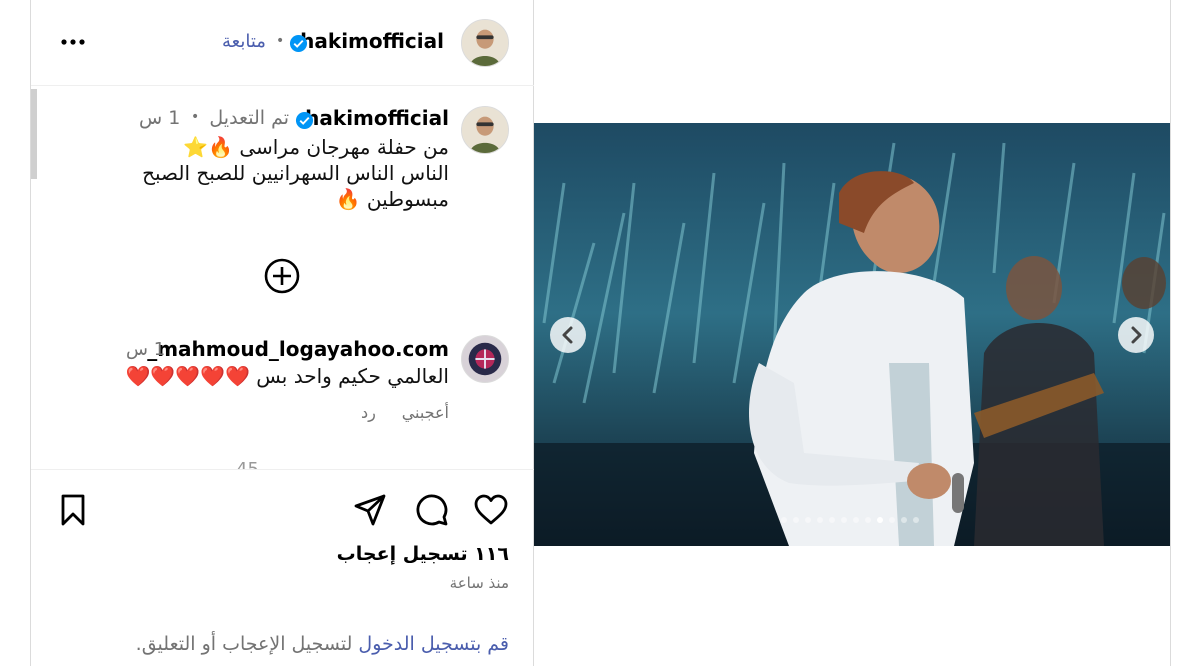  Describe the element at coordinates (479, 583) in the screenshot. I see `post-time: منذ ساعة` at that location.